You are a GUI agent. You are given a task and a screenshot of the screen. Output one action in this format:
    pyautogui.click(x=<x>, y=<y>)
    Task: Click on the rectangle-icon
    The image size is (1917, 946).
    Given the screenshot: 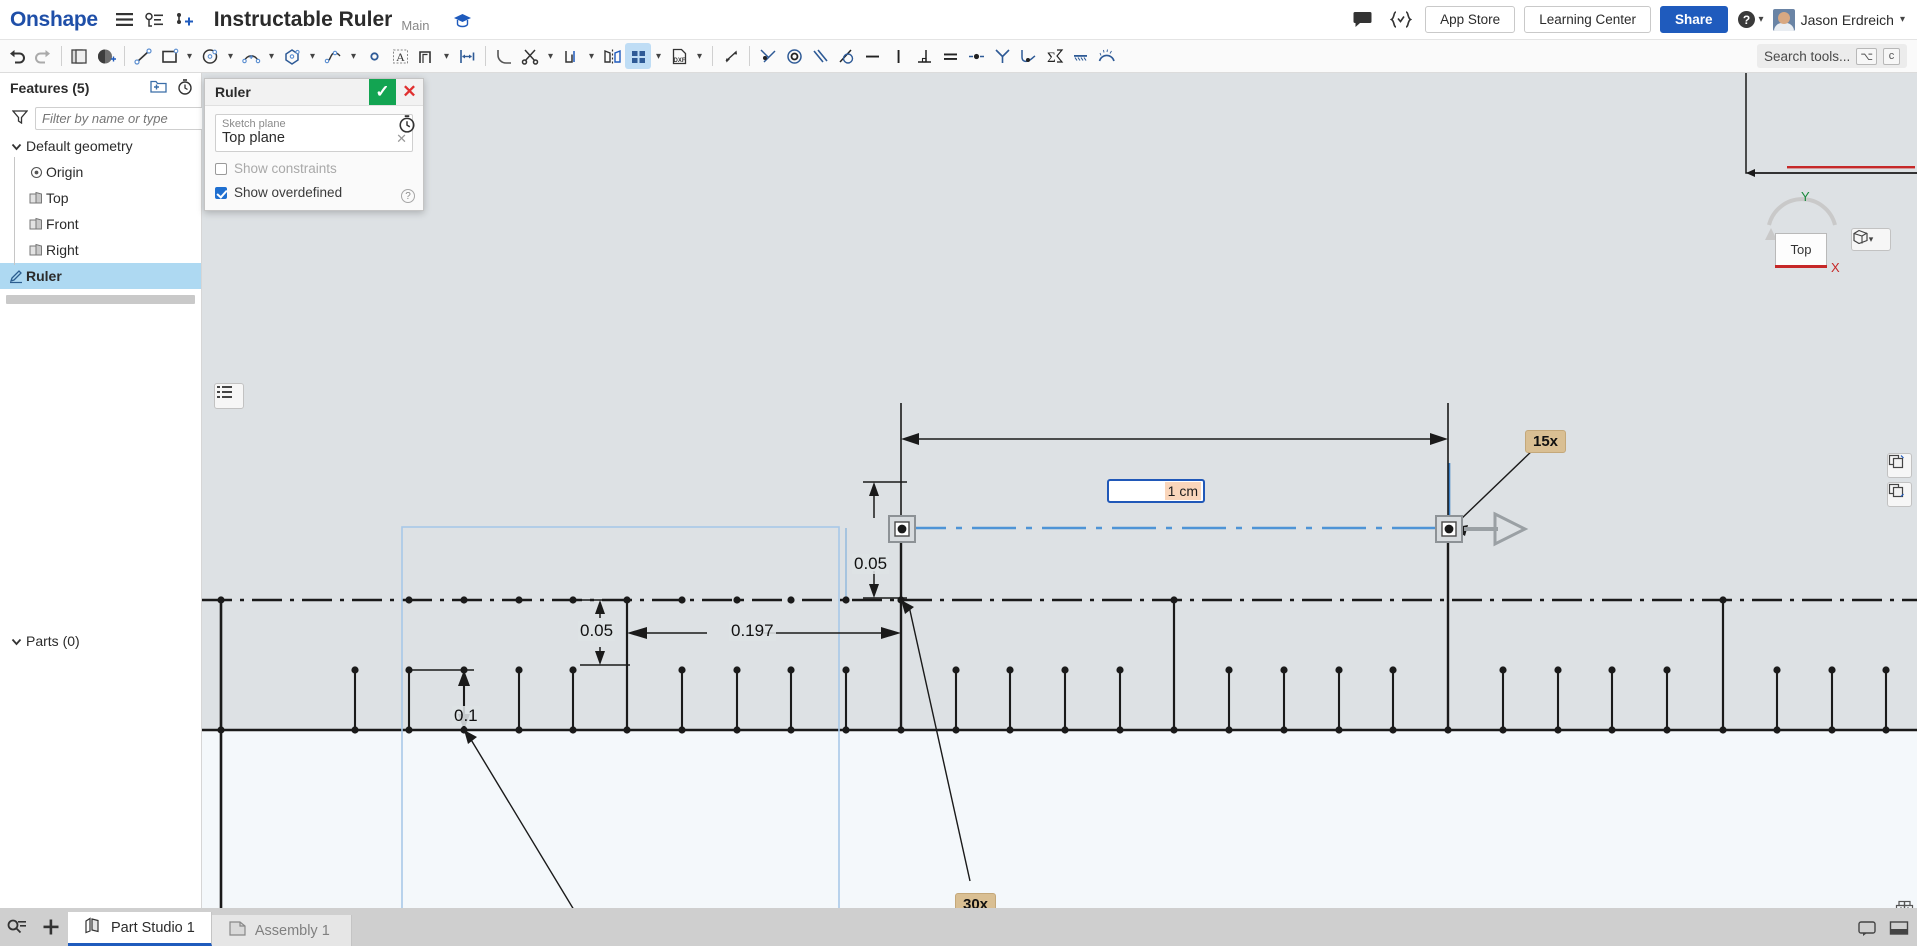 What is the action you would take?
    pyautogui.click(x=169, y=56)
    